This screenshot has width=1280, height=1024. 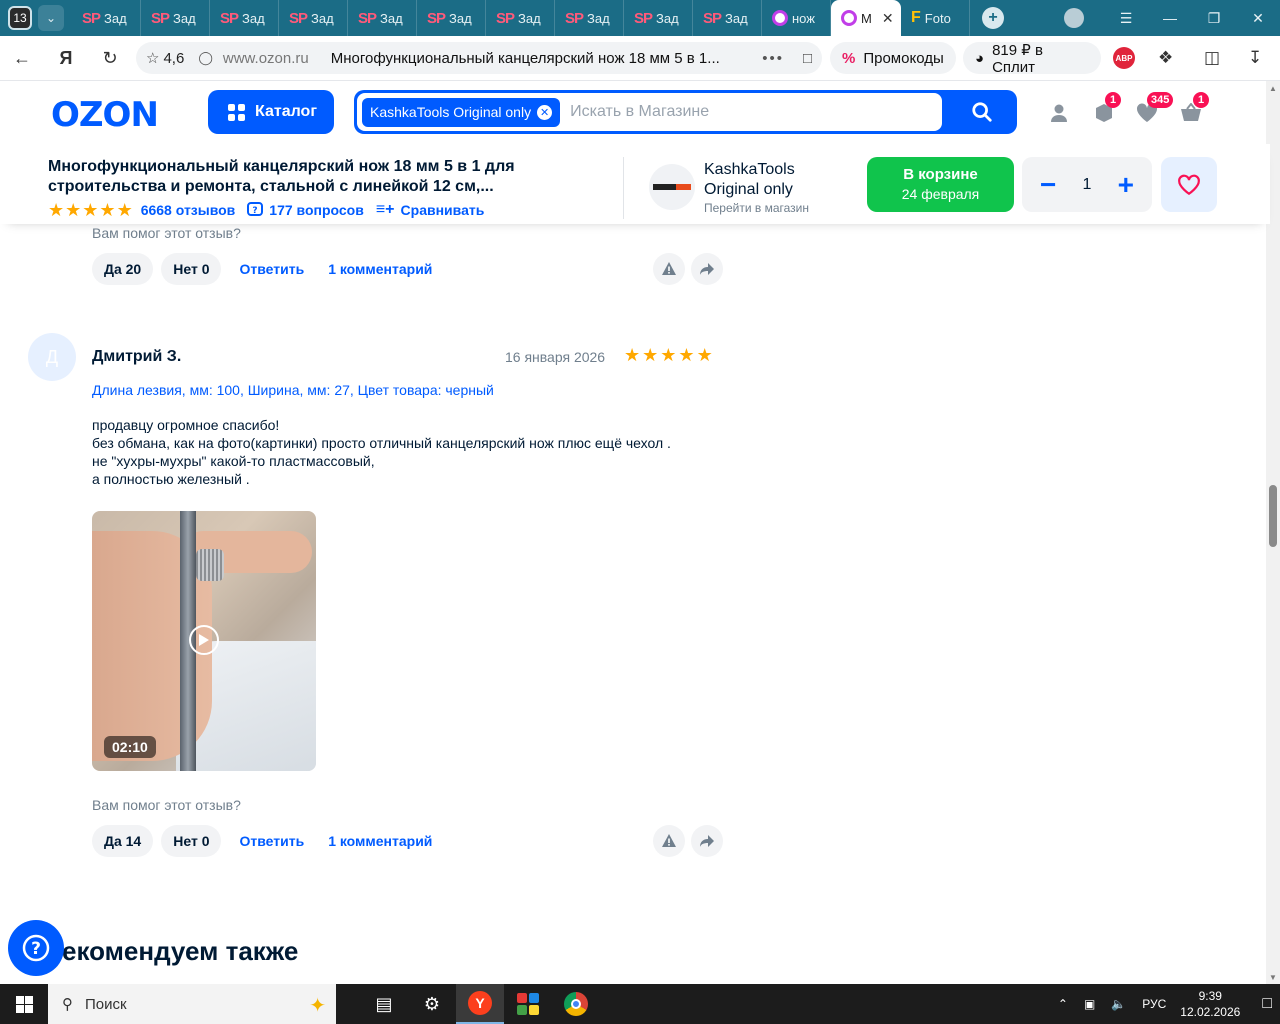 I want to click on in-cart-label: В корзине, so click(x=940, y=174).